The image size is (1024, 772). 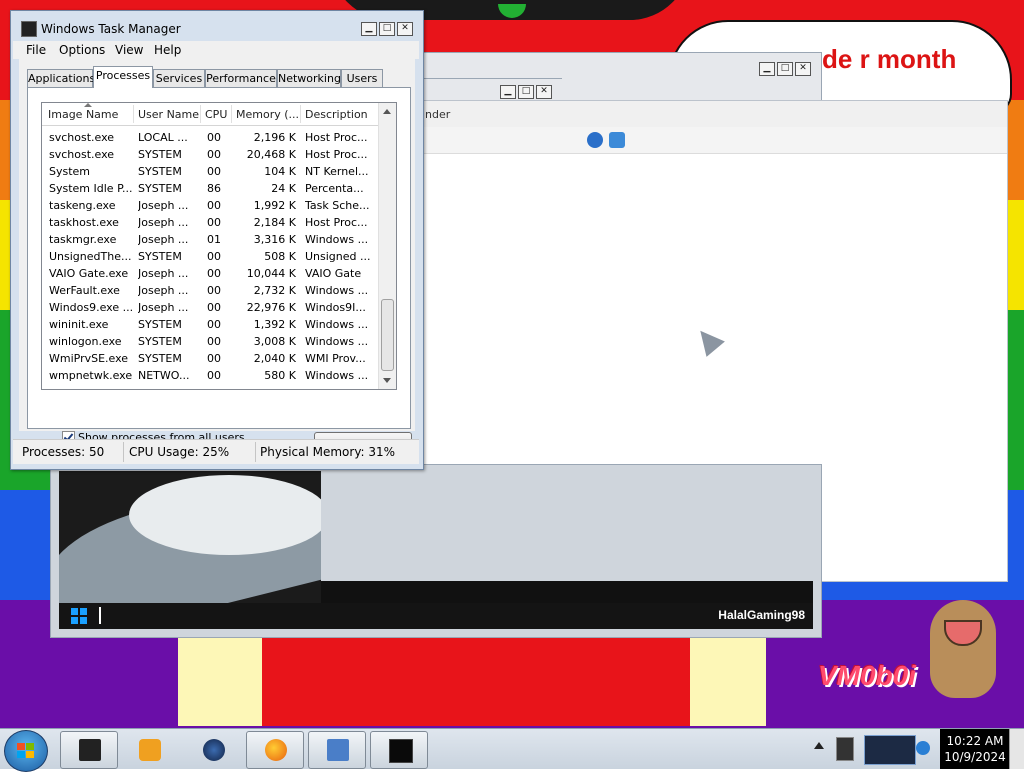 What do you see at coordinates (168, 114) in the screenshot?
I see `column-user-name: User Name` at bounding box center [168, 114].